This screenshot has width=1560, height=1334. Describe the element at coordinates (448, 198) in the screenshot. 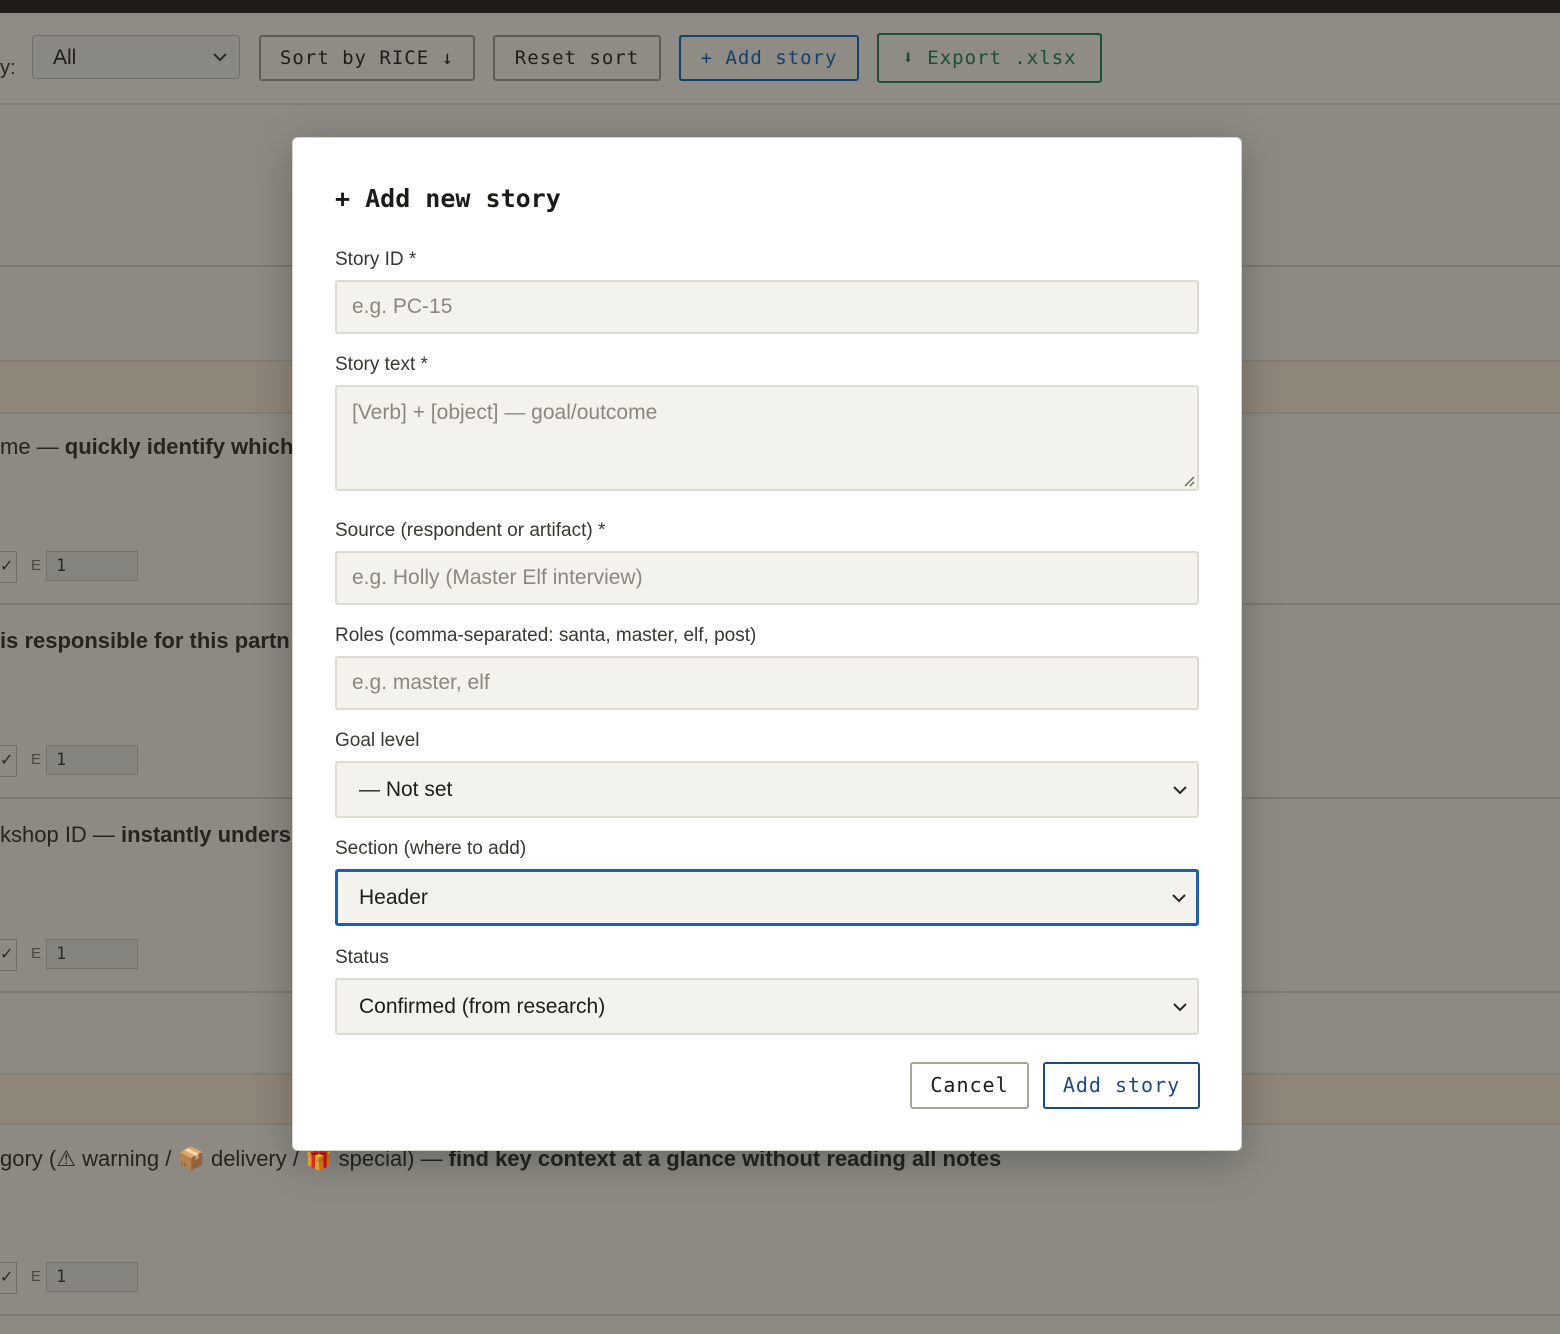

I see `modal-title: + Add new story` at that location.